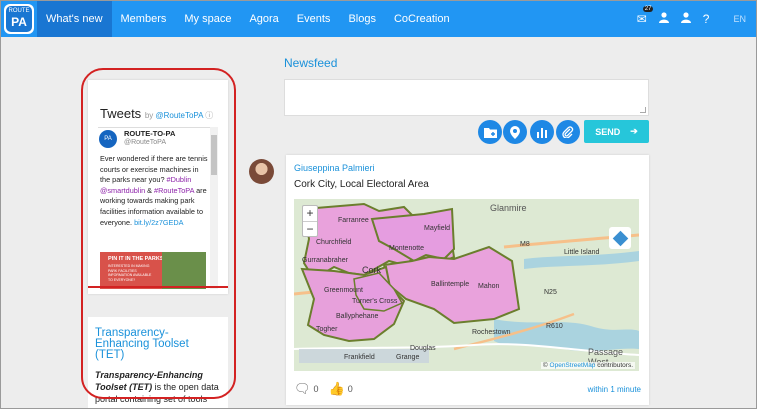 The height and width of the screenshot is (409, 757). I want to click on map-label: Frankfield, so click(359, 357).